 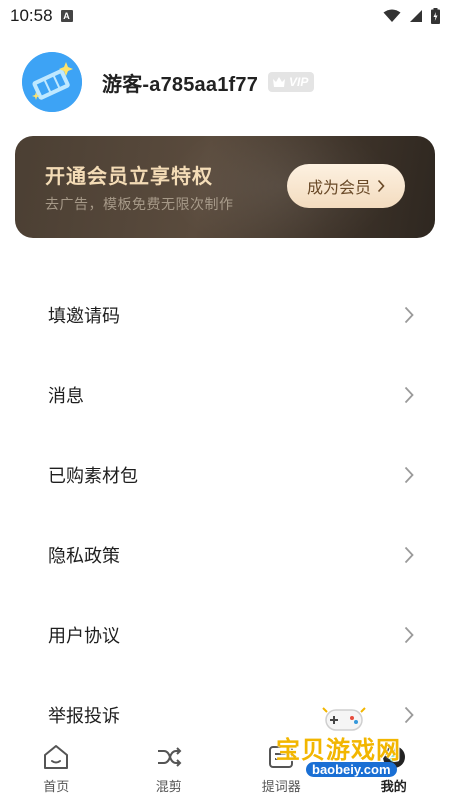 I want to click on menu-item-invite-code: 填邀请码, so click(x=225, y=315).